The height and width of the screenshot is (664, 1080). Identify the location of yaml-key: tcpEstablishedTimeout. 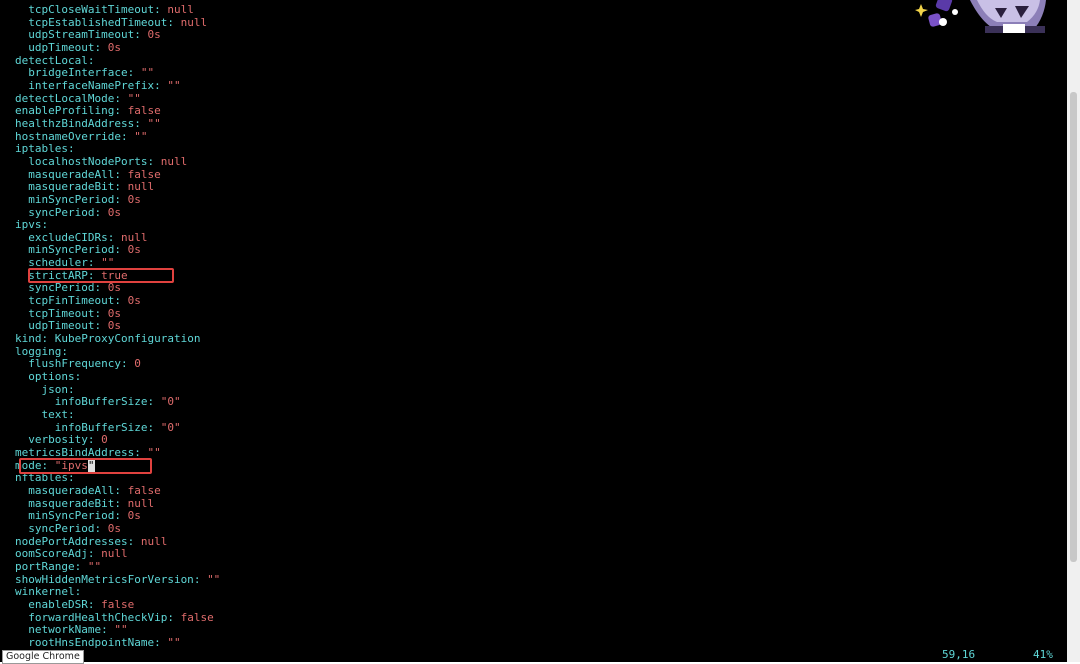
(98, 22).